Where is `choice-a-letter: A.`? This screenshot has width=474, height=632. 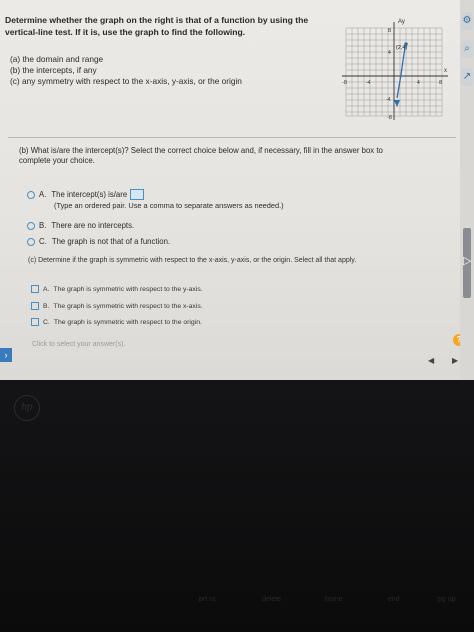
choice-a-letter: A. is located at coordinates (43, 194).